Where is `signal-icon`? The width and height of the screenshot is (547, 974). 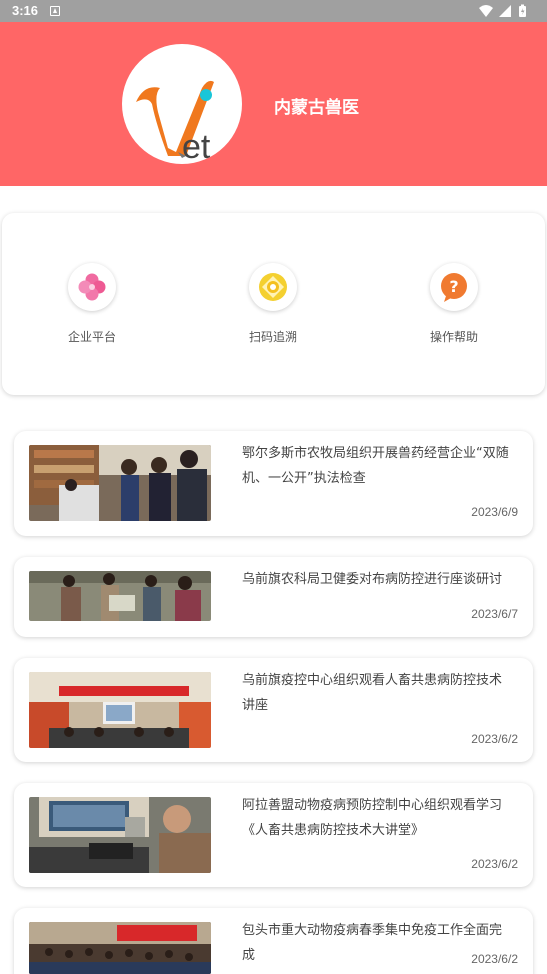 signal-icon is located at coordinates (505, 11).